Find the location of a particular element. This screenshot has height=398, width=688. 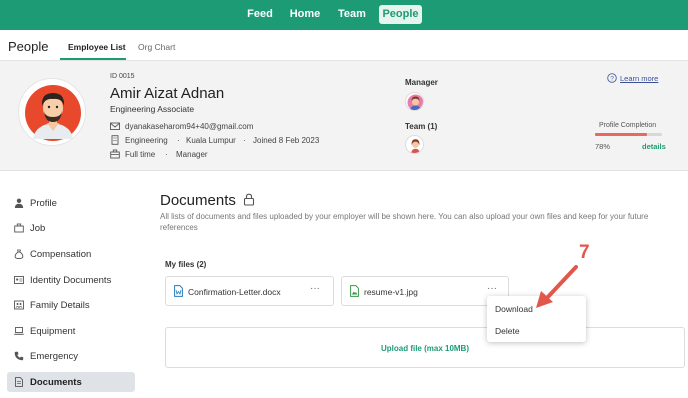

job-level: Manager is located at coordinates (192, 154).